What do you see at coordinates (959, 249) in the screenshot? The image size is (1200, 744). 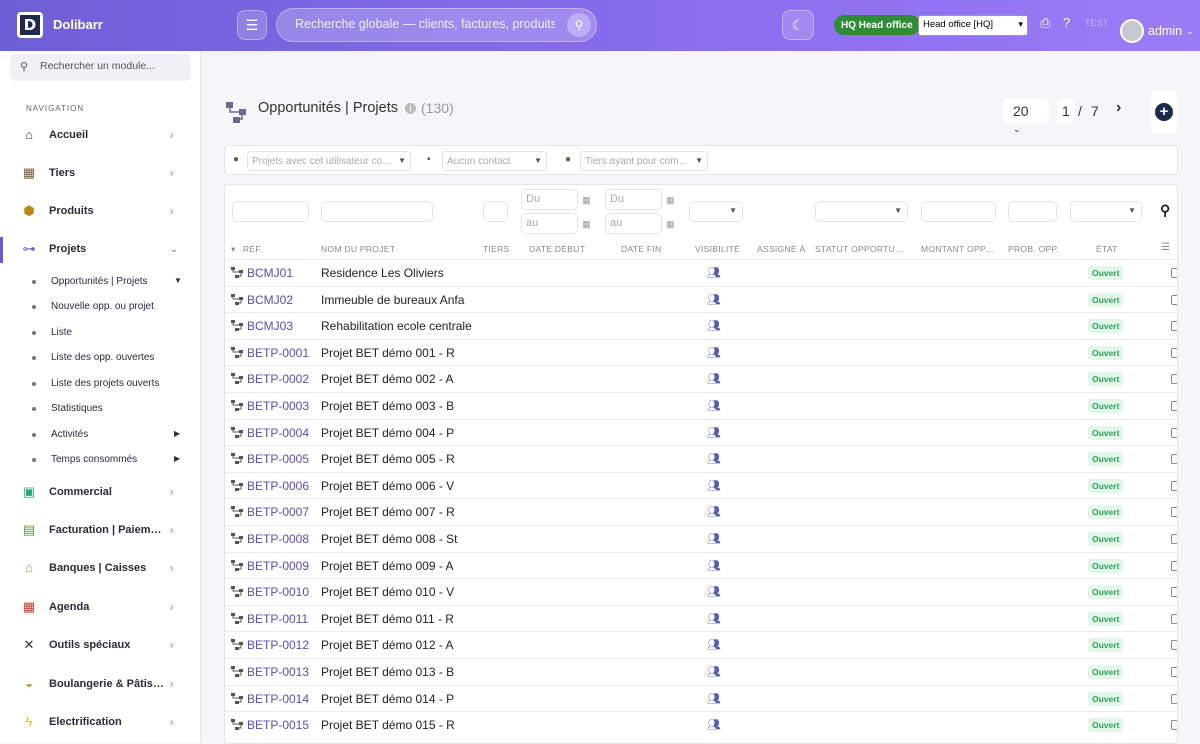 I see `col-opp-amount: MONTANT OPPORTUNITÉ` at bounding box center [959, 249].